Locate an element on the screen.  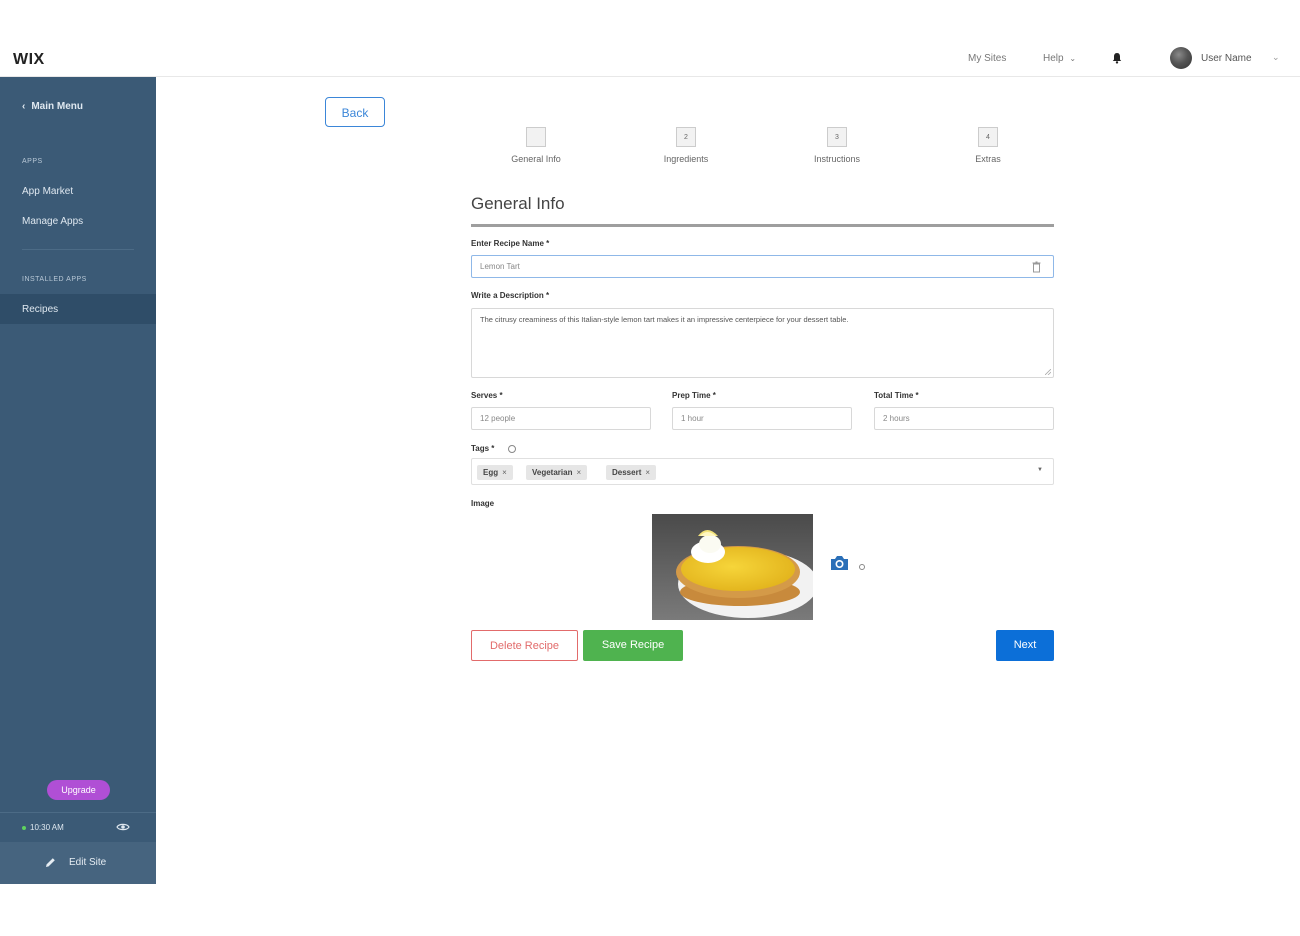
lemon-tart-photo is located at coordinates (732, 567).